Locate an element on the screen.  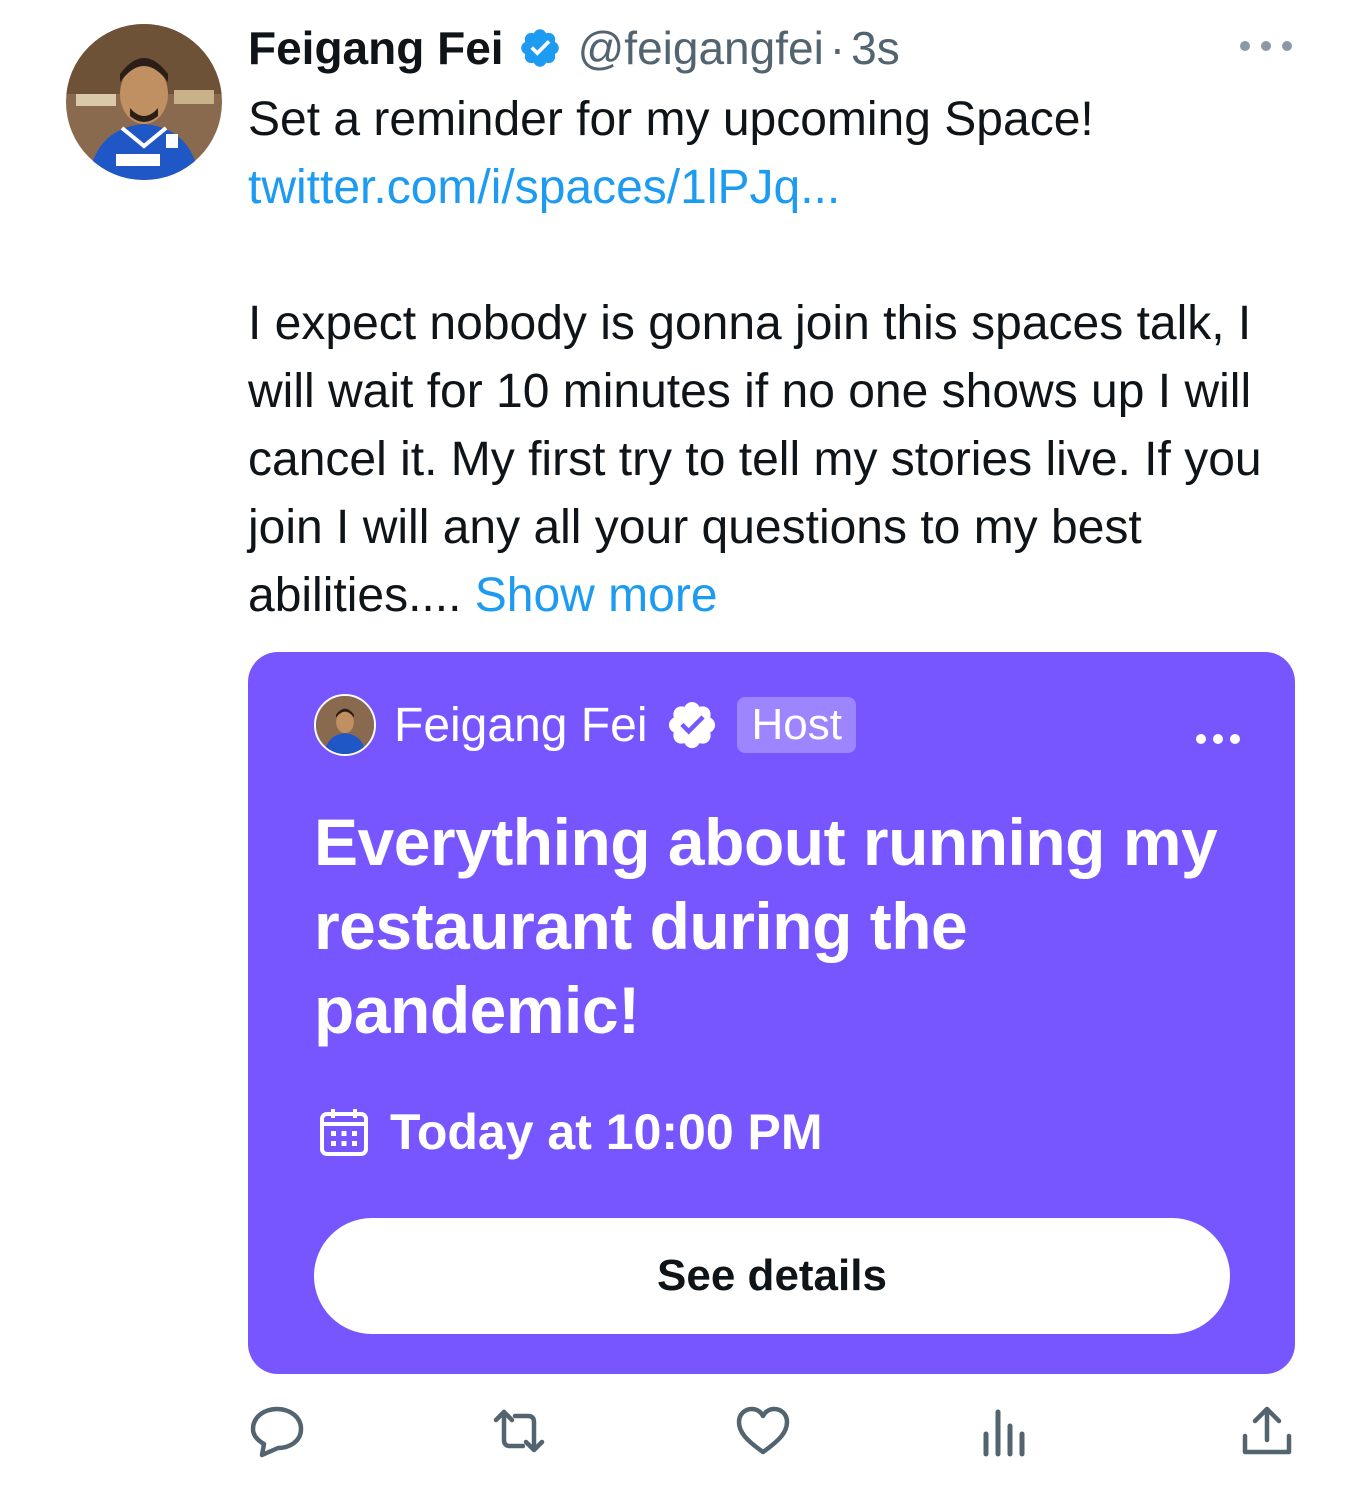
schedule-row: Today at 10:00 PM is located at coordinates (570, 1132).